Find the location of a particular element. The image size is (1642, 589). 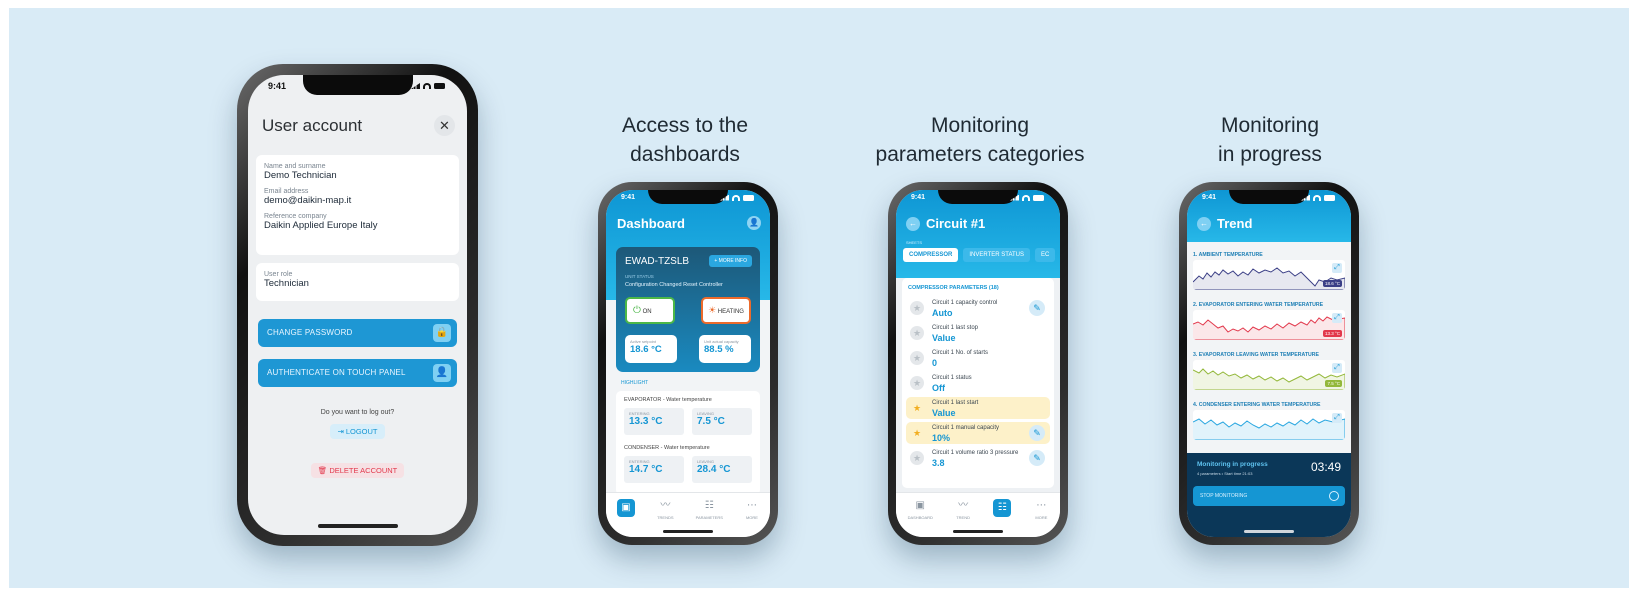

nav-dashboard: ▣ DASHBOARD is located at coordinates (920, 509).